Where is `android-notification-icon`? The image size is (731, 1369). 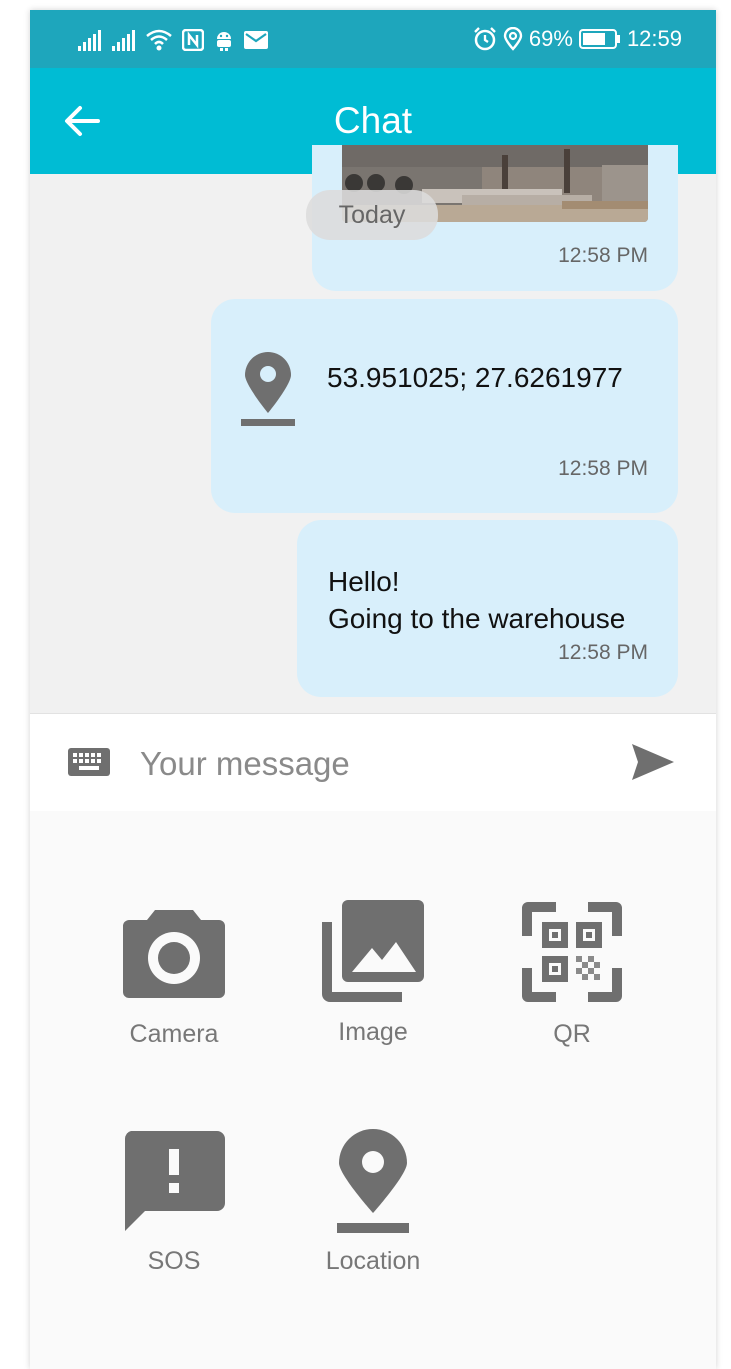 android-notification-icon is located at coordinates (224, 41).